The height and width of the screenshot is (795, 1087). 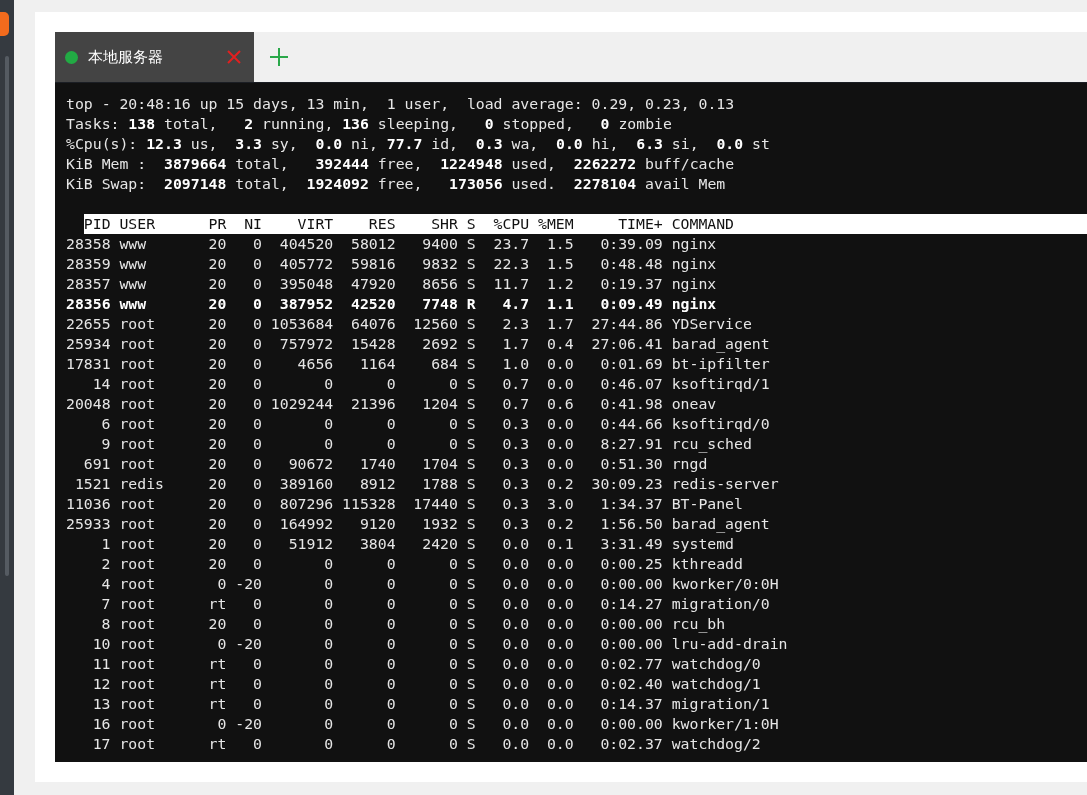 I want to click on table-cell-text: 0.3, so click(x=515, y=504).